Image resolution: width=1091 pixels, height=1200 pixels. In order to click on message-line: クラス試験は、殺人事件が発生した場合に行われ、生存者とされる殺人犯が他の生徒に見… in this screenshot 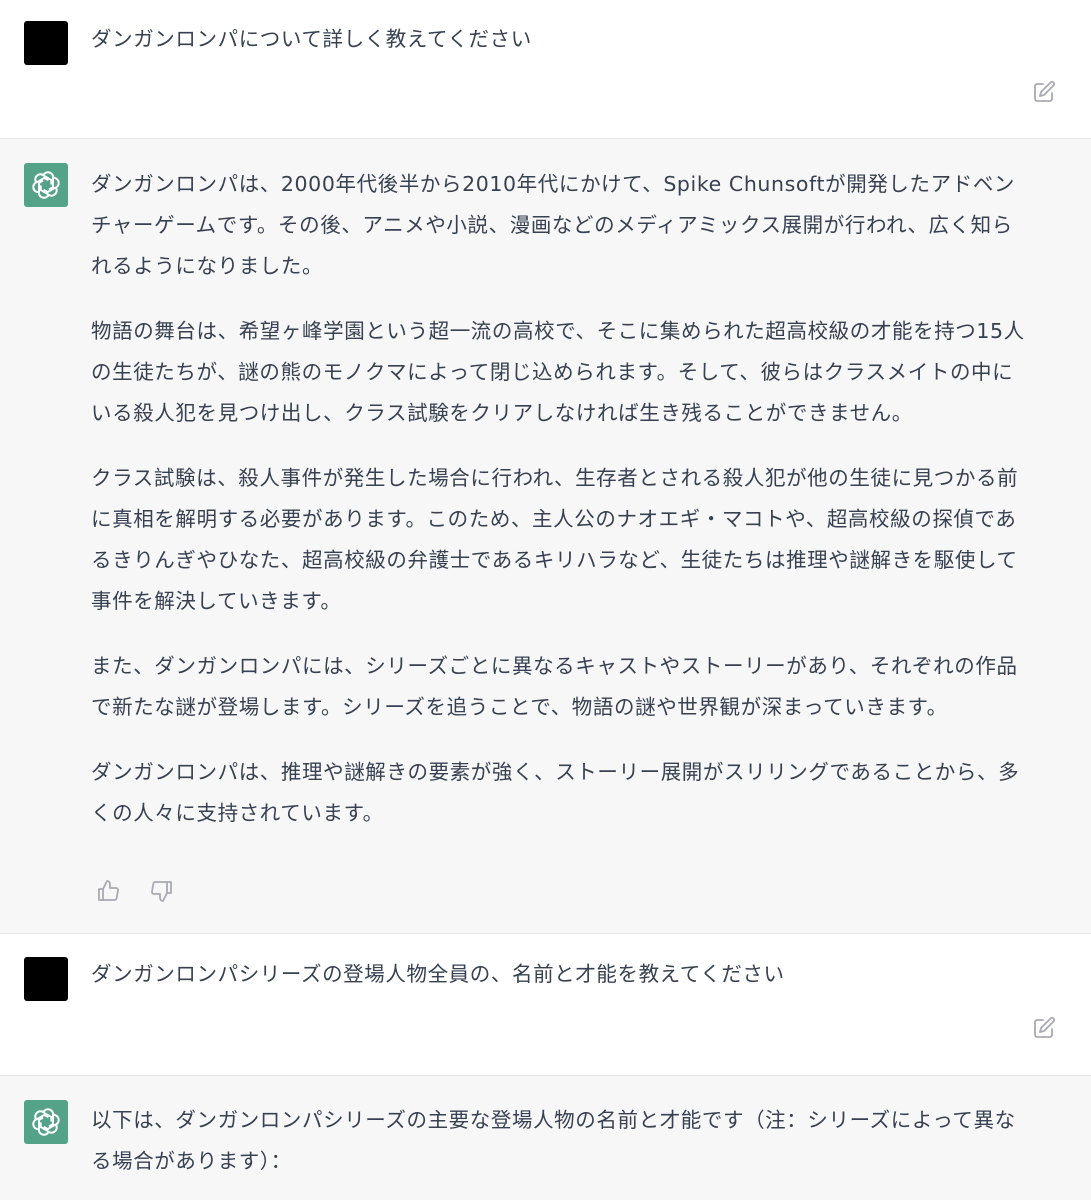, I will do `click(555, 478)`.